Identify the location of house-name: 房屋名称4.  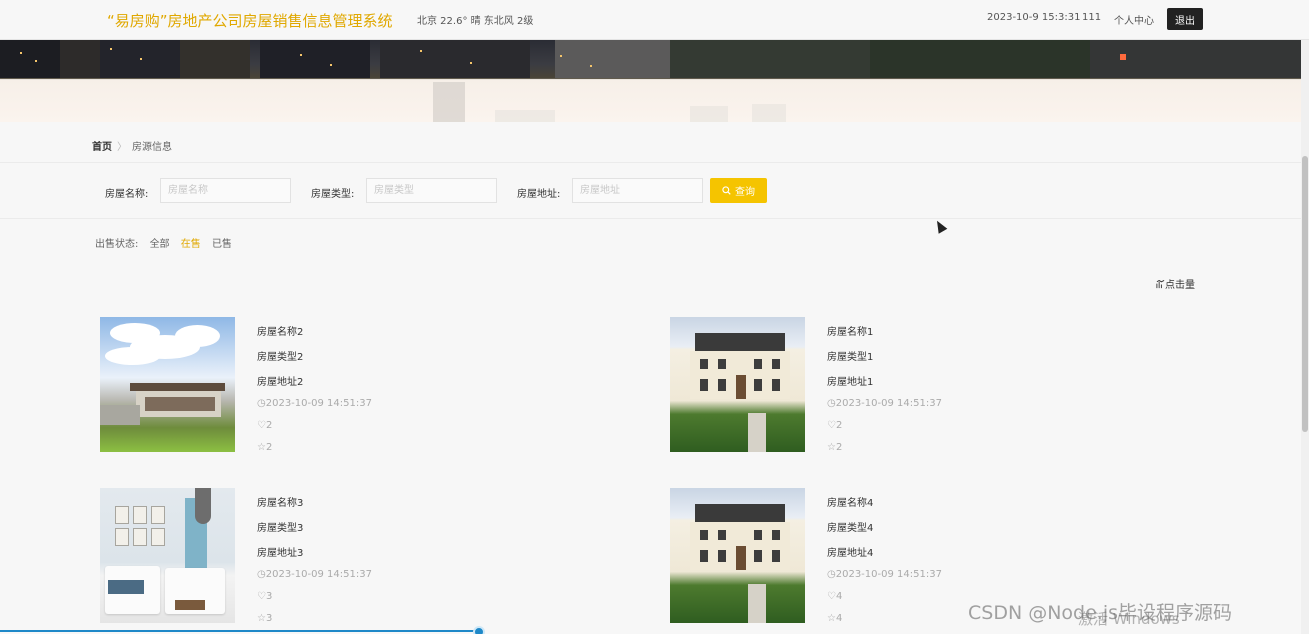
(850, 503).